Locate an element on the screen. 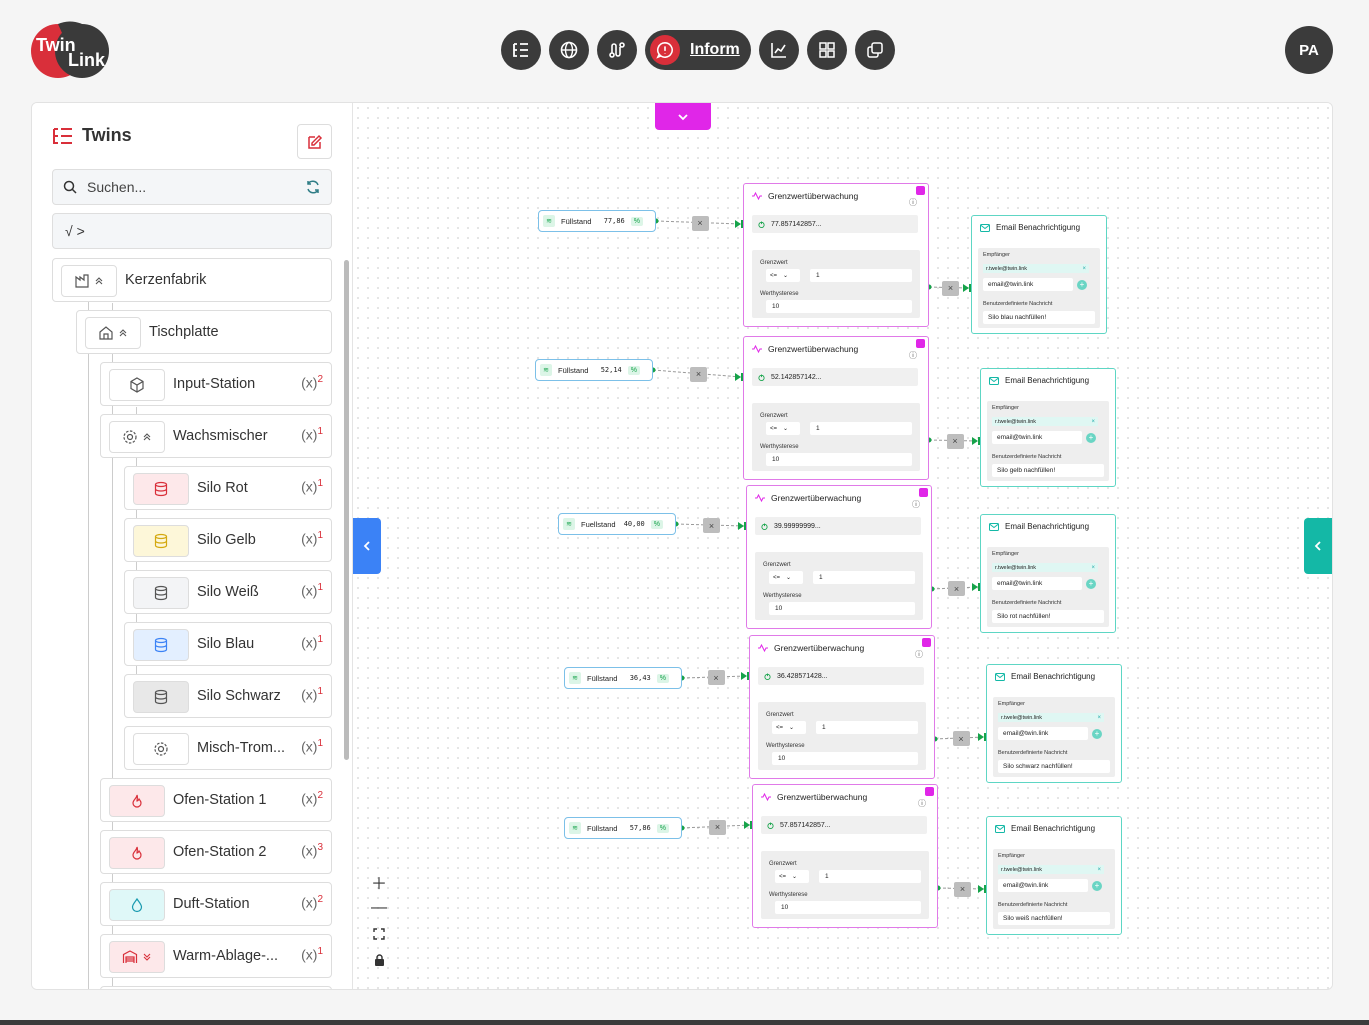  sensor-node: ≋ Füllstand 57,86% is located at coordinates (623, 828).